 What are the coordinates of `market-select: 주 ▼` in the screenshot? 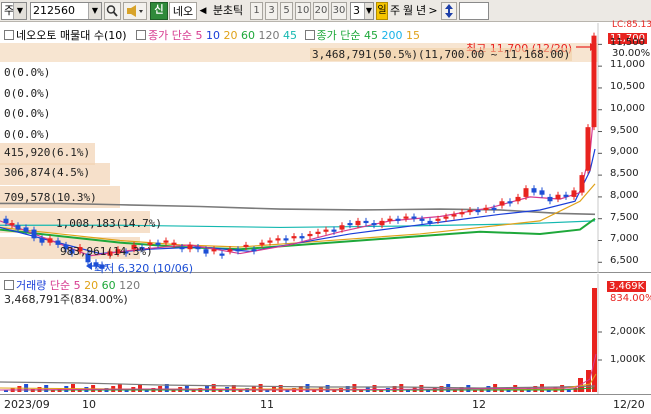 It's located at (14, 11).